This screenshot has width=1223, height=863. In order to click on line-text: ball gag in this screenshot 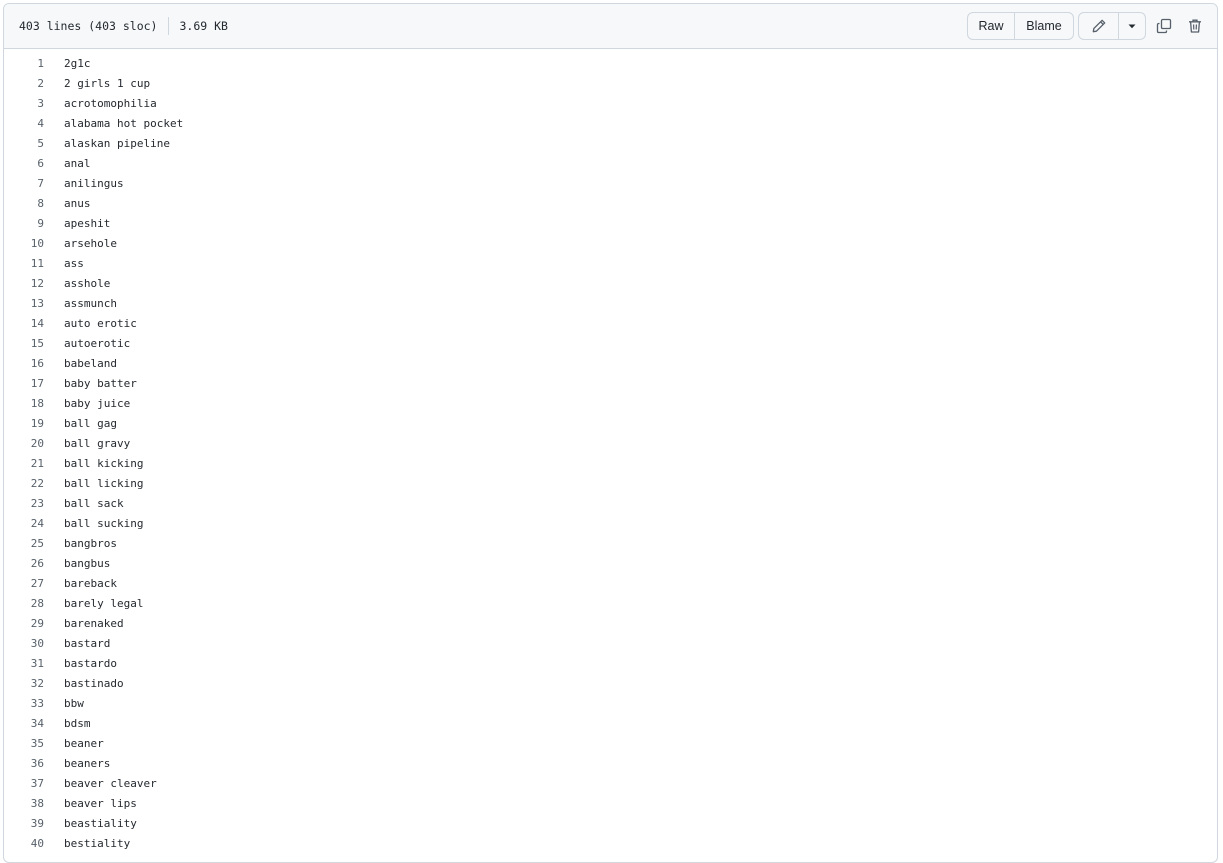, I will do `click(90, 423)`.